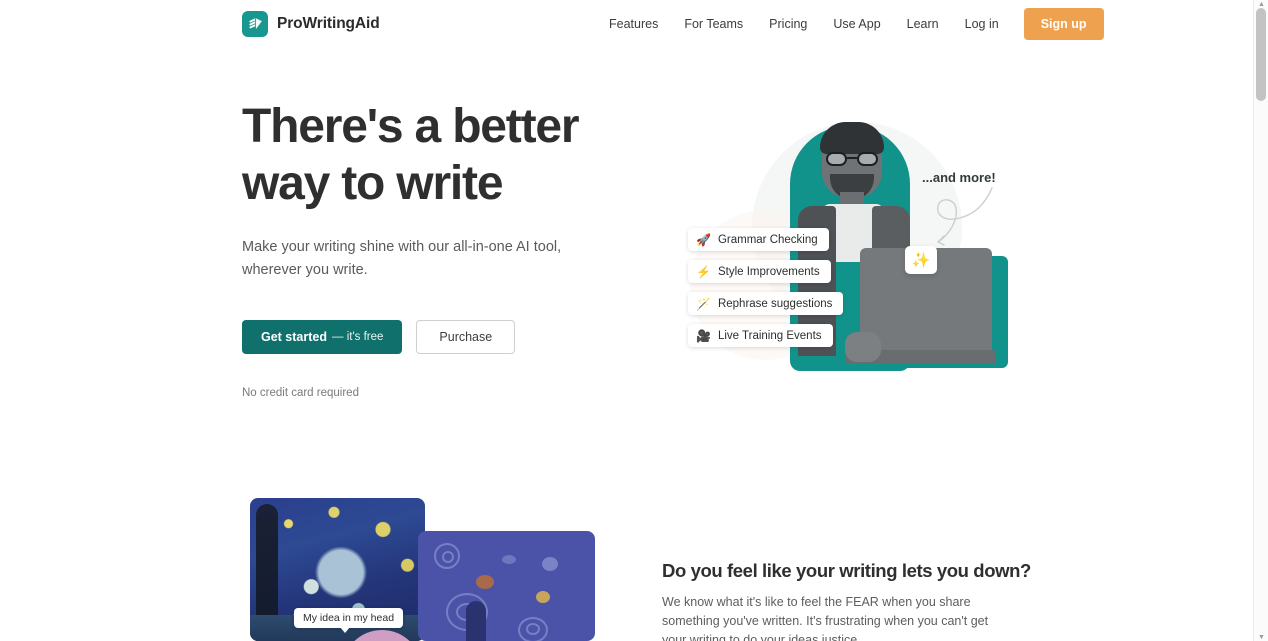  What do you see at coordinates (533, 629) in the screenshot?
I see `flat-swirl-3-inner` at bounding box center [533, 629].